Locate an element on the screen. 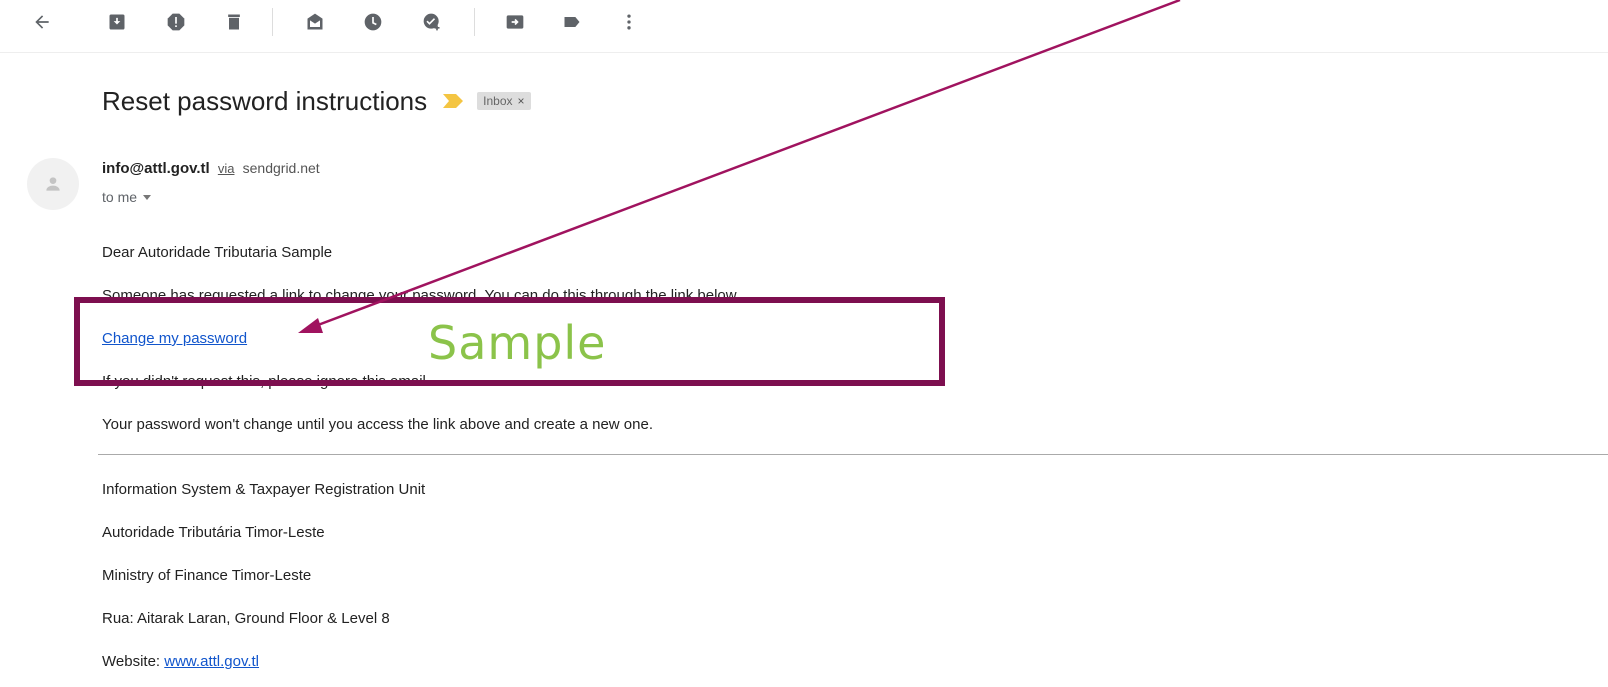 The width and height of the screenshot is (1608, 687). label-chip-text: Inbox is located at coordinates (498, 101).